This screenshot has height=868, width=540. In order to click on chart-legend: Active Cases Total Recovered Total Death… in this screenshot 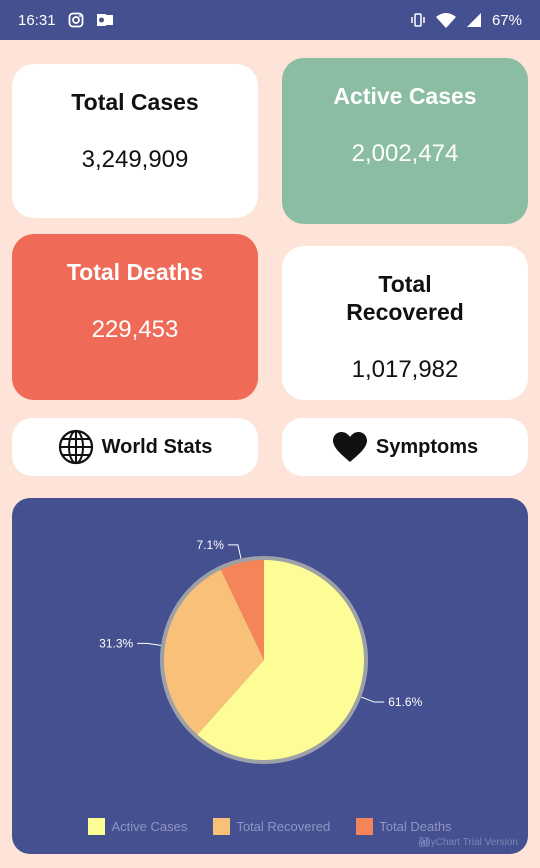, I will do `click(270, 826)`.